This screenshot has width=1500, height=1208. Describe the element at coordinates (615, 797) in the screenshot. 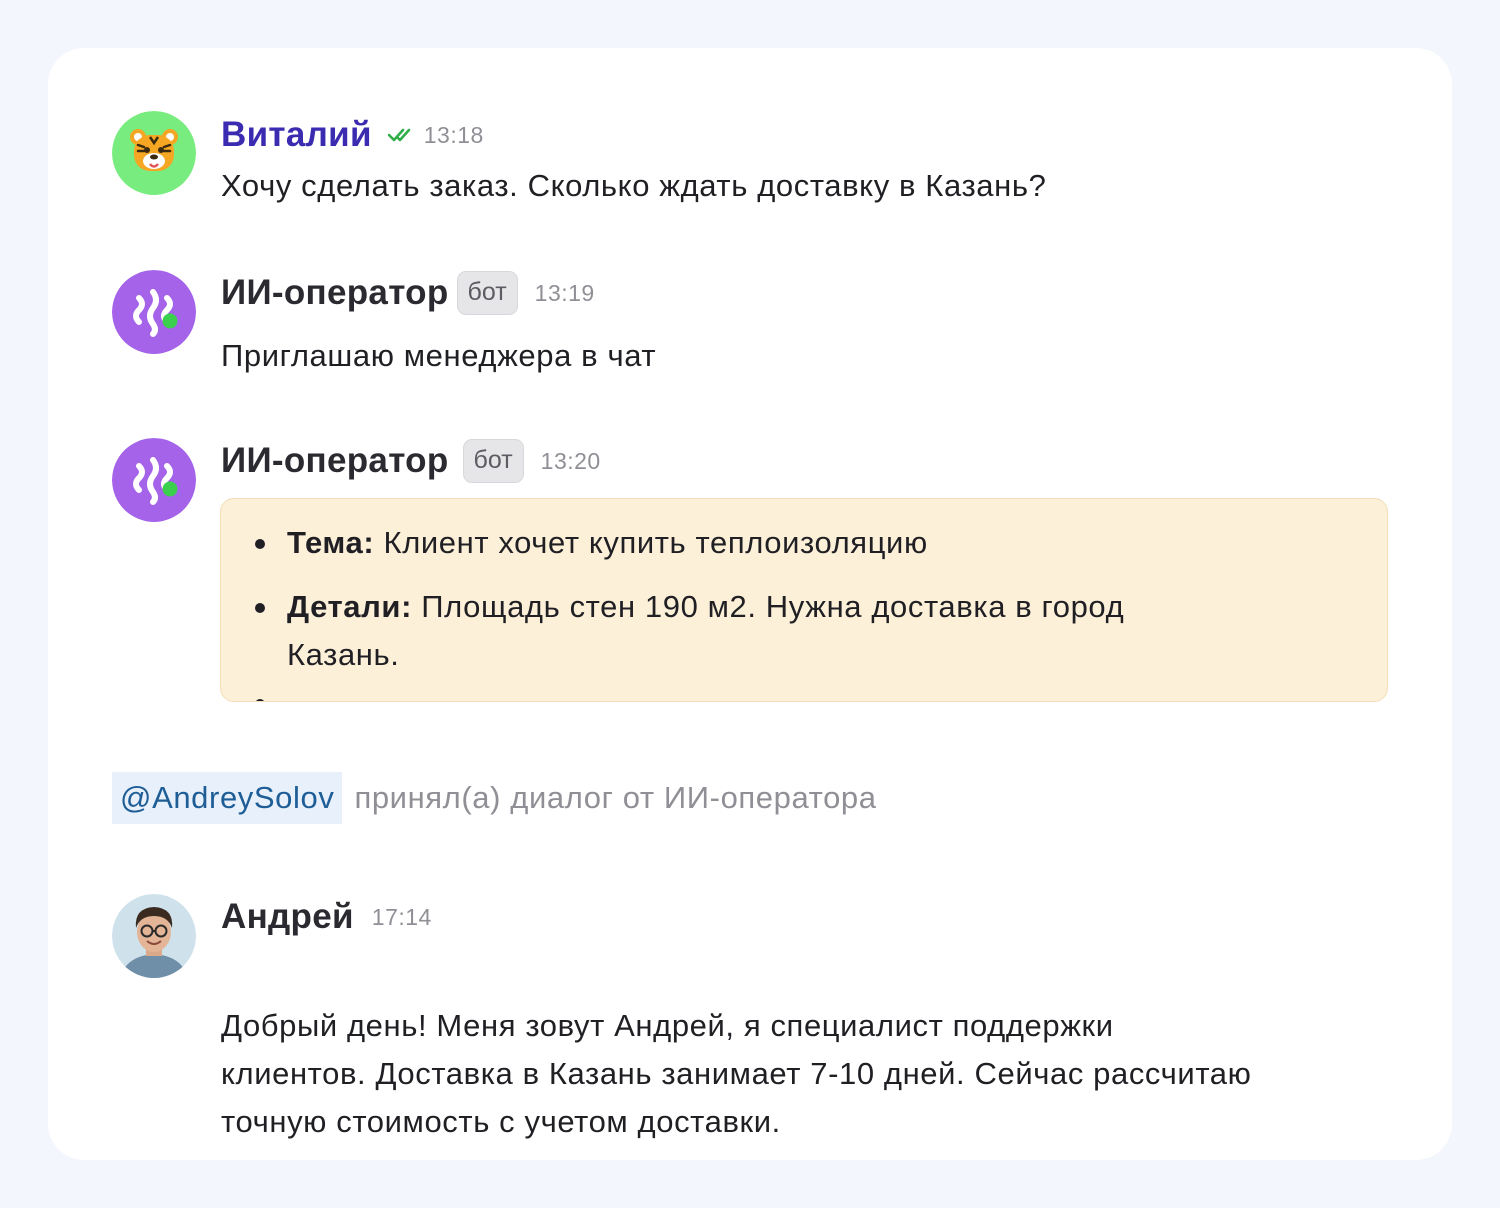

I see `system-event-text: принял(а) диалог от ИИ-оператора` at that location.